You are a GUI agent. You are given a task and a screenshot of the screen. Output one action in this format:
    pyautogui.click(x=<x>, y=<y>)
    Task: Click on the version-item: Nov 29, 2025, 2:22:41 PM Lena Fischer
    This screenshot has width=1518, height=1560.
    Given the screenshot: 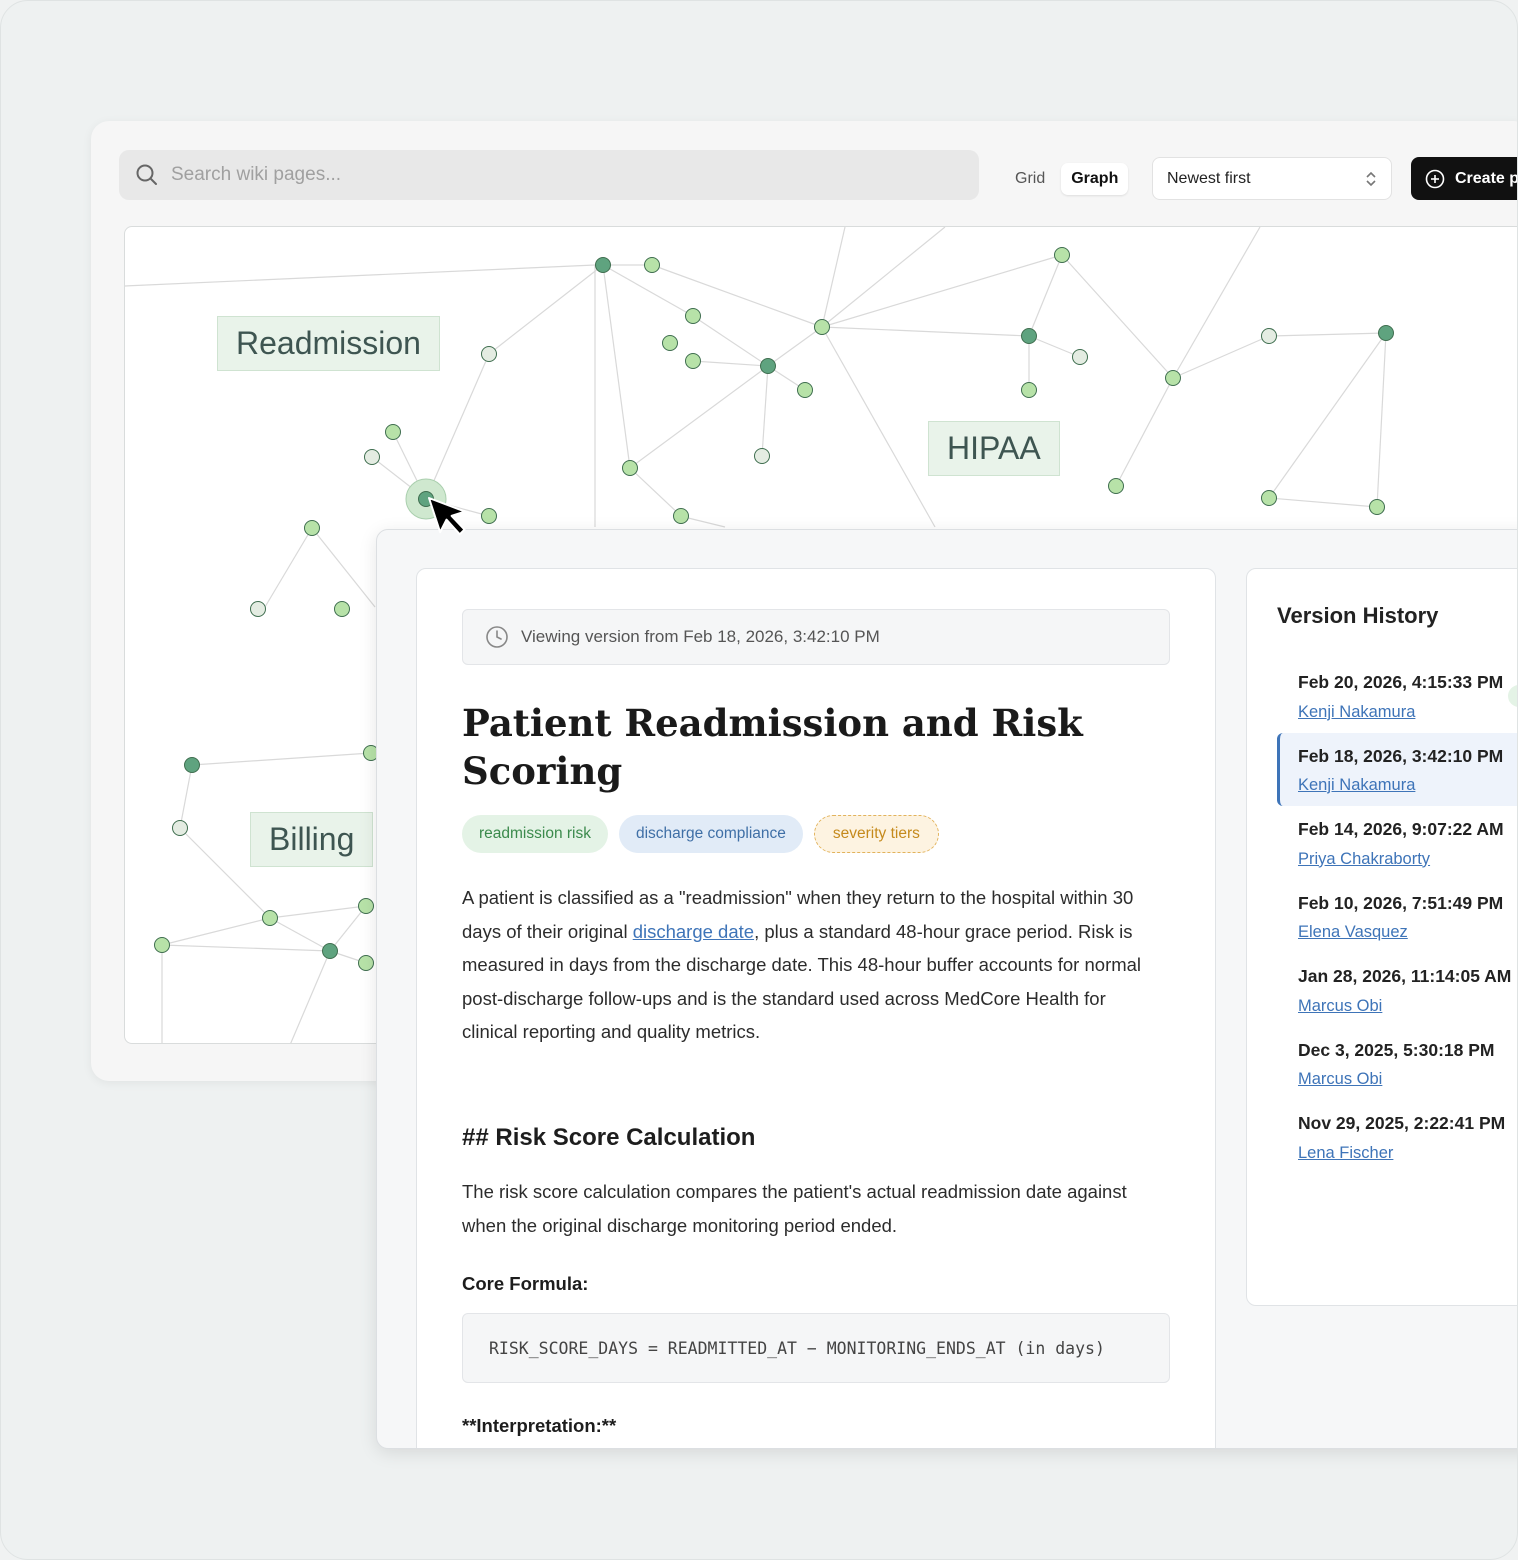 What is the action you would take?
    pyautogui.click(x=1397, y=1137)
    